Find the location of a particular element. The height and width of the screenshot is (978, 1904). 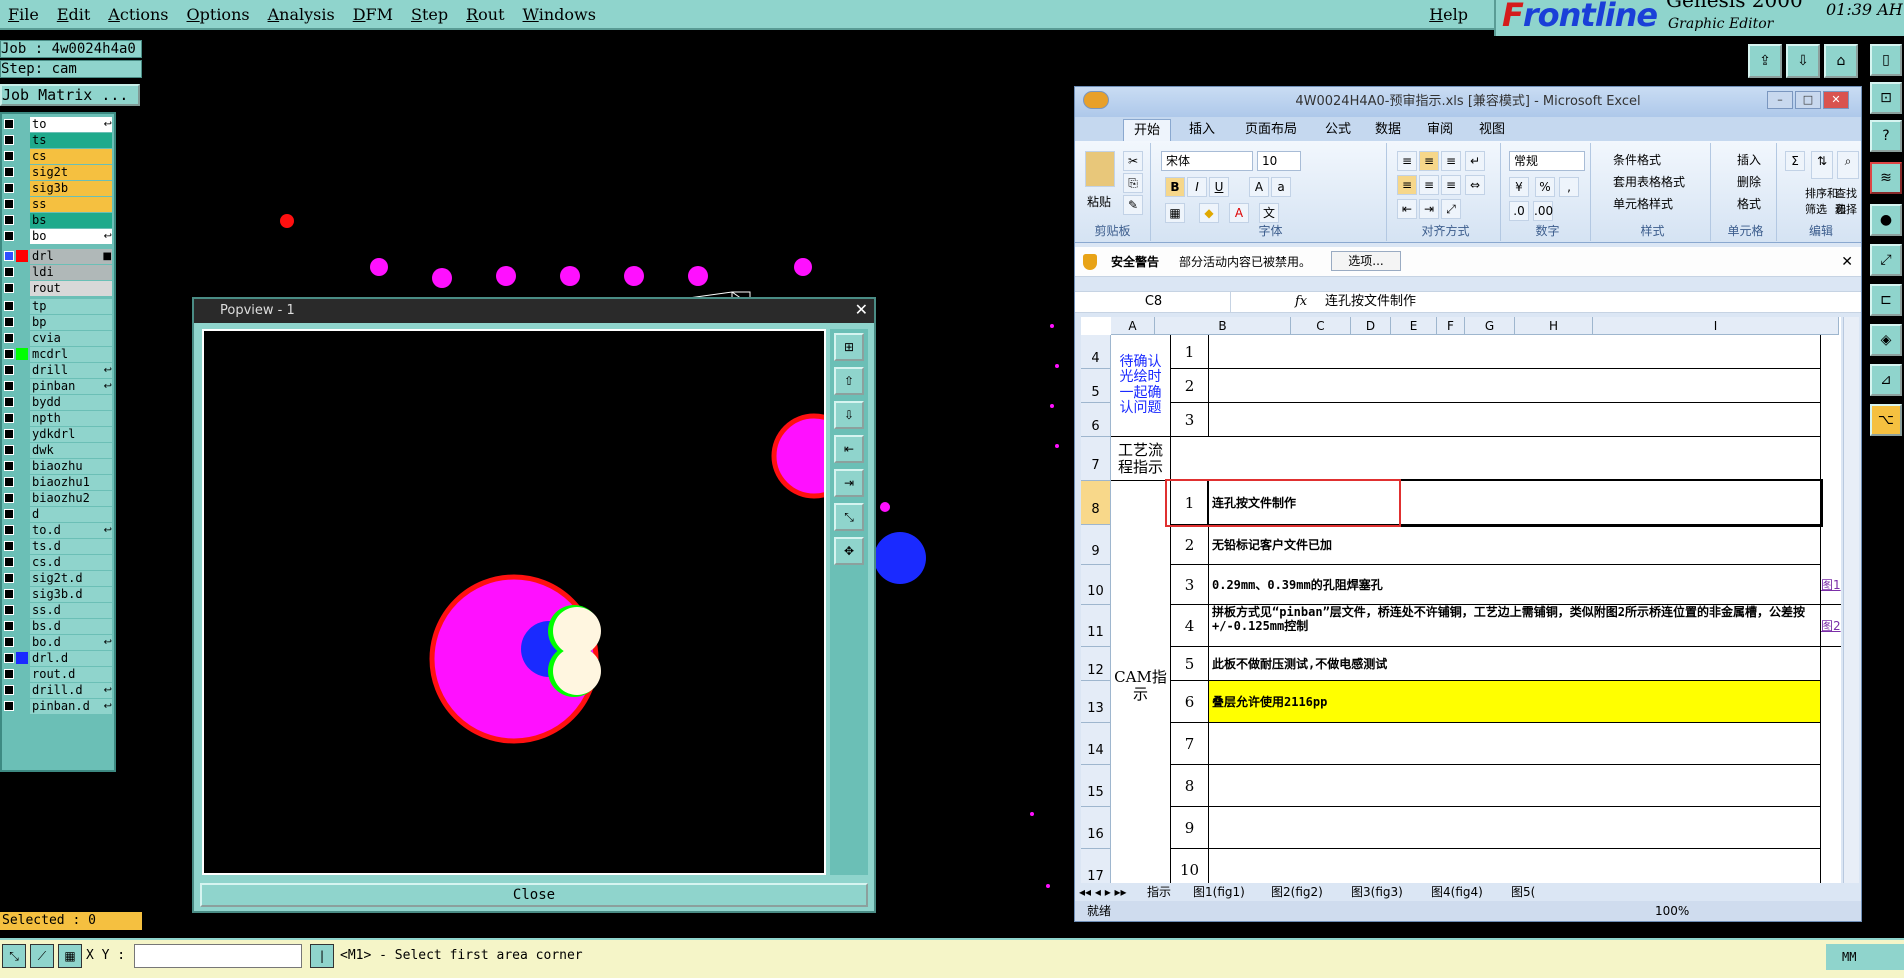

layer-row: biaozhu is located at coordinates (58, 466).